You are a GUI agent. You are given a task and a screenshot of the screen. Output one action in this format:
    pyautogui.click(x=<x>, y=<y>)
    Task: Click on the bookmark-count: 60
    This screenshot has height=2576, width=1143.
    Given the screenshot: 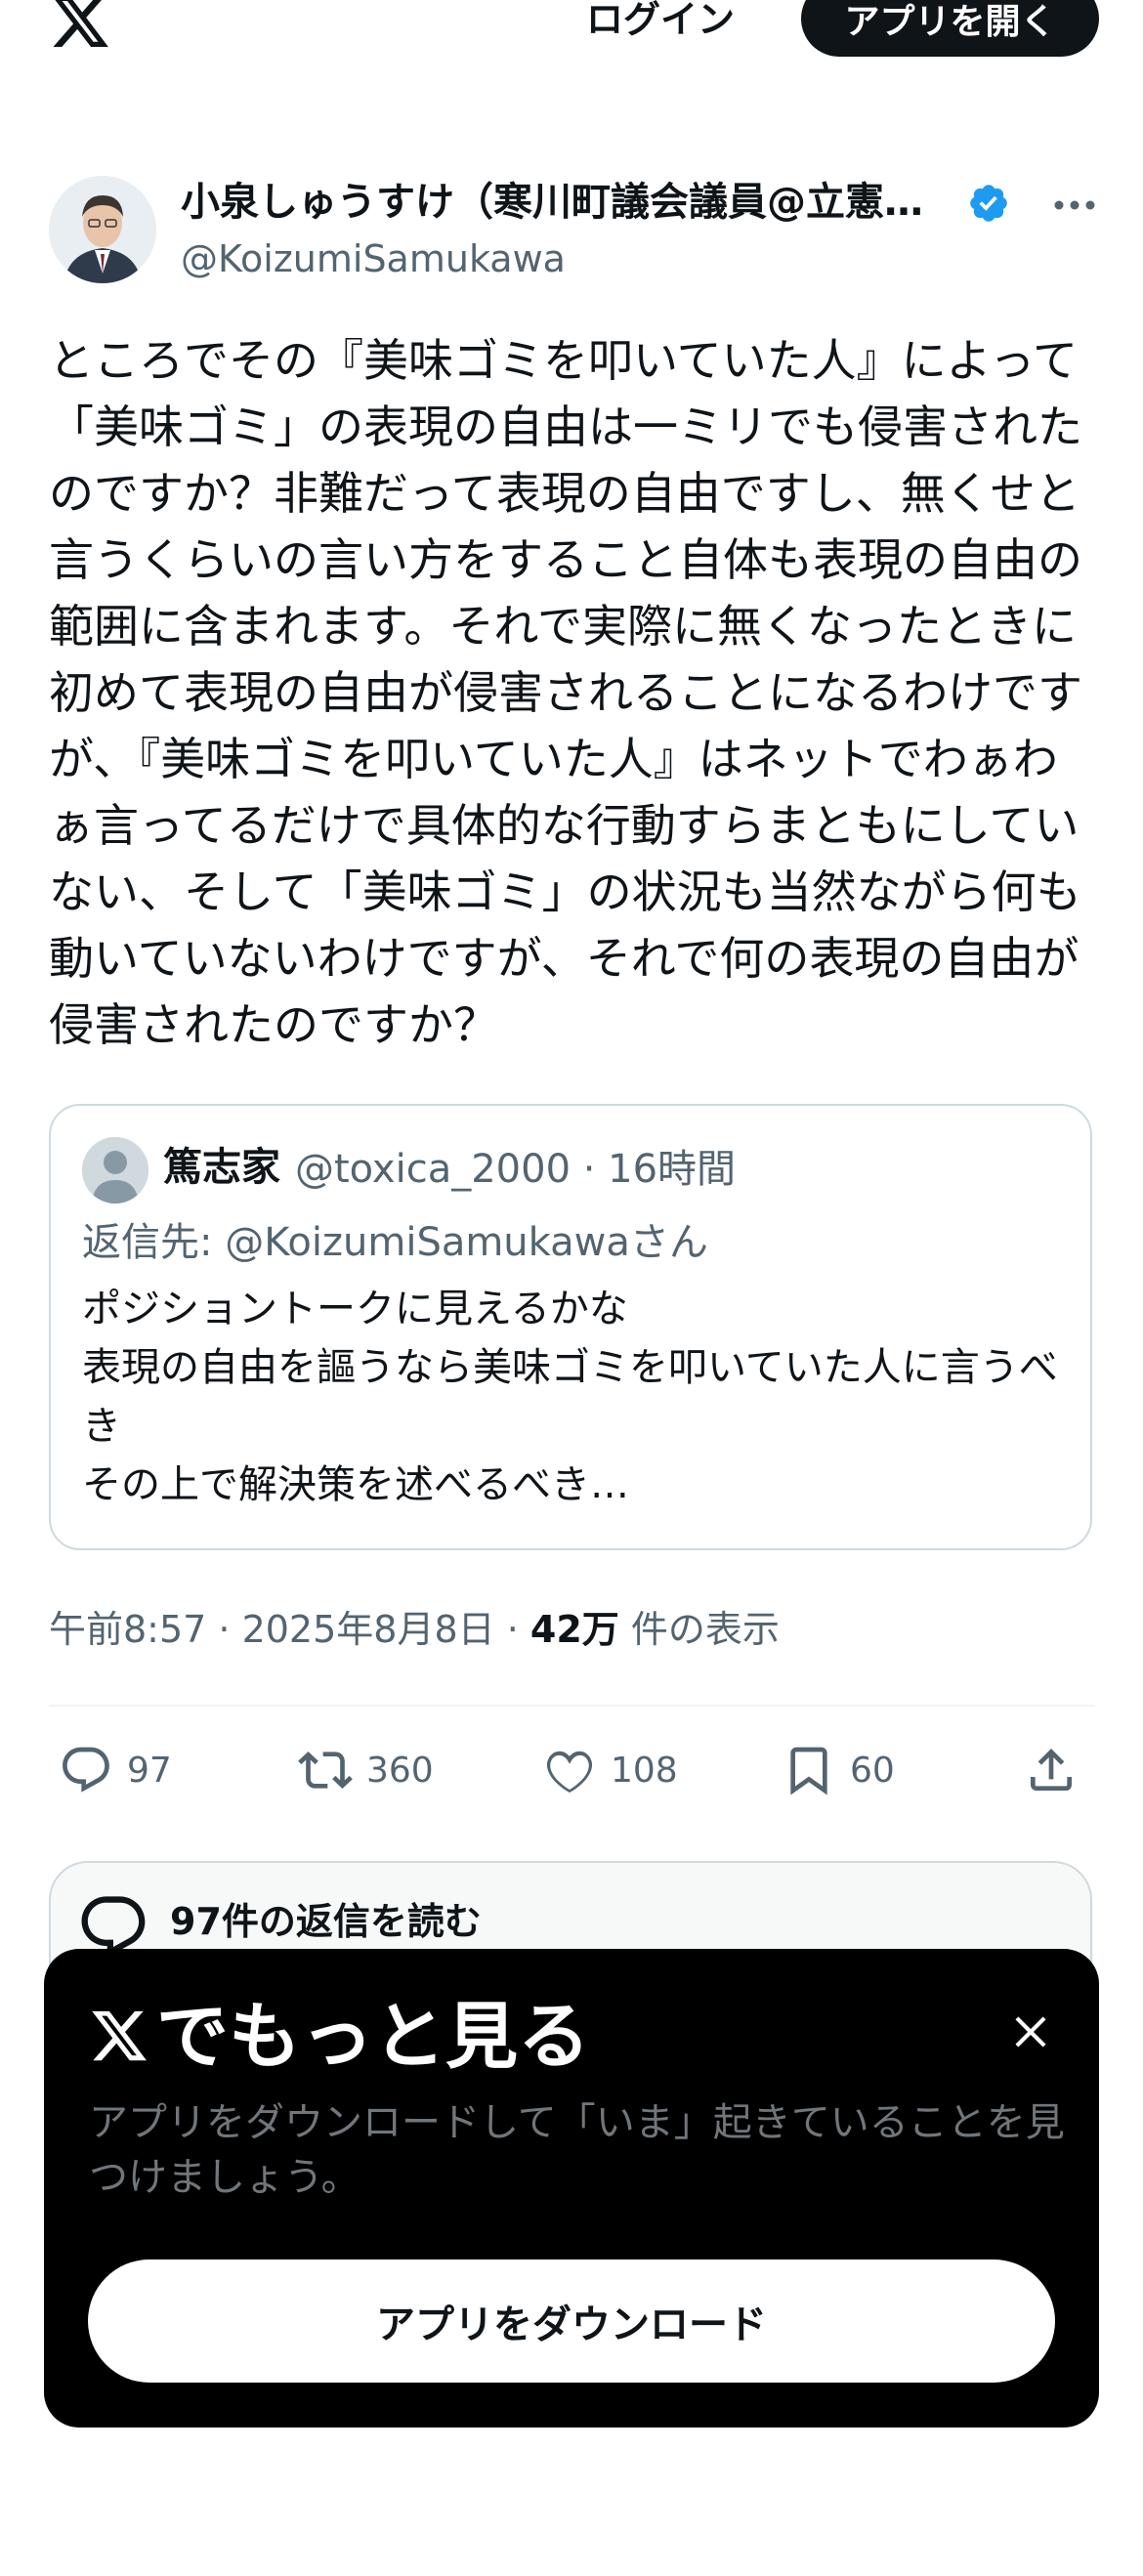 What is the action you would take?
    pyautogui.click(x=872, y=1770)
    